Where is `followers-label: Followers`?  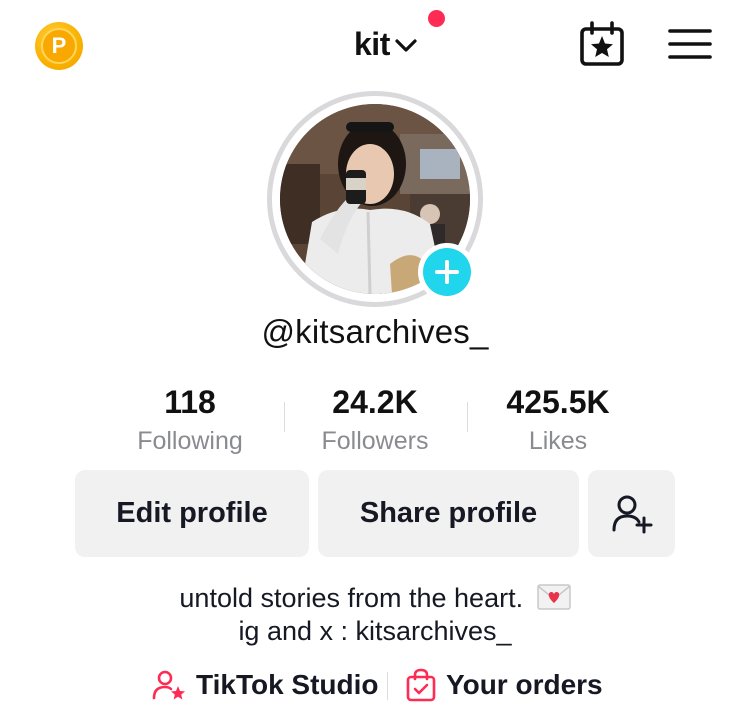 followers-label: Followers is located at coordinates (375, 441).